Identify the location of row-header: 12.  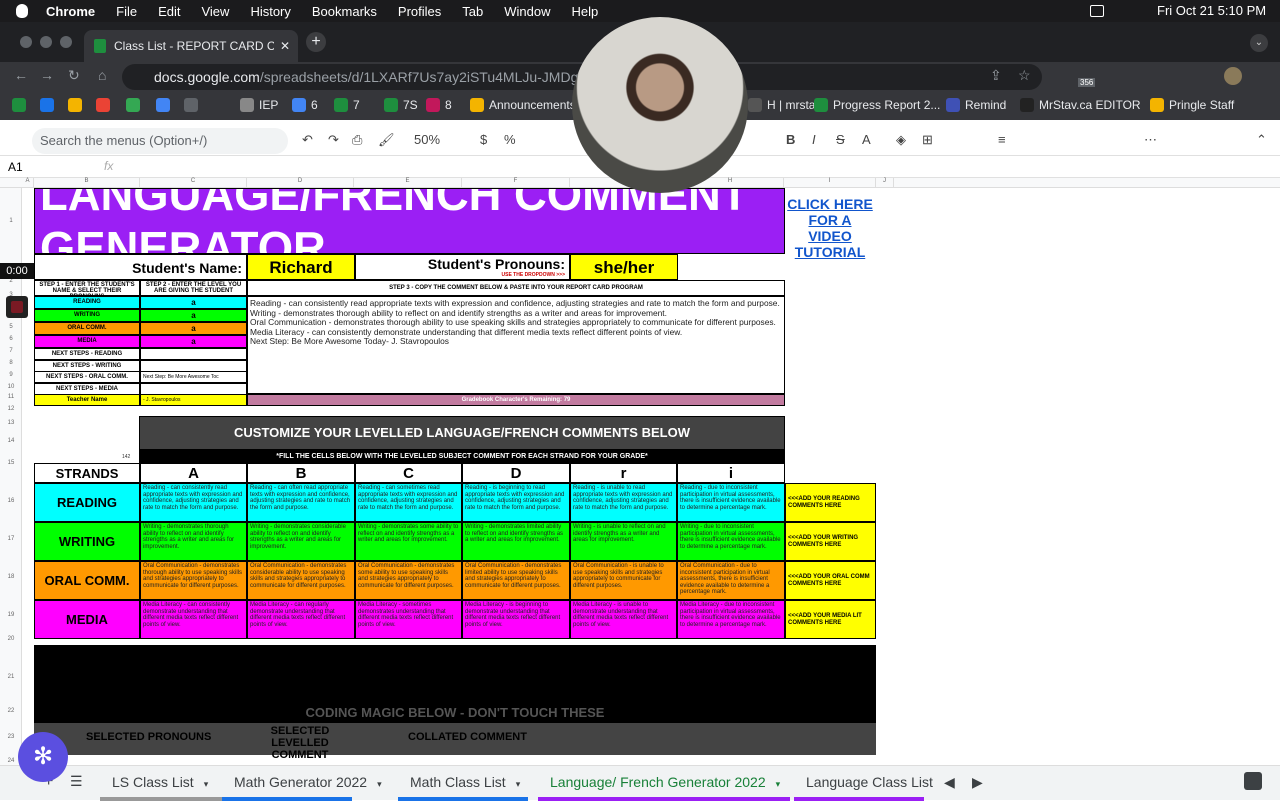
(11, 409).